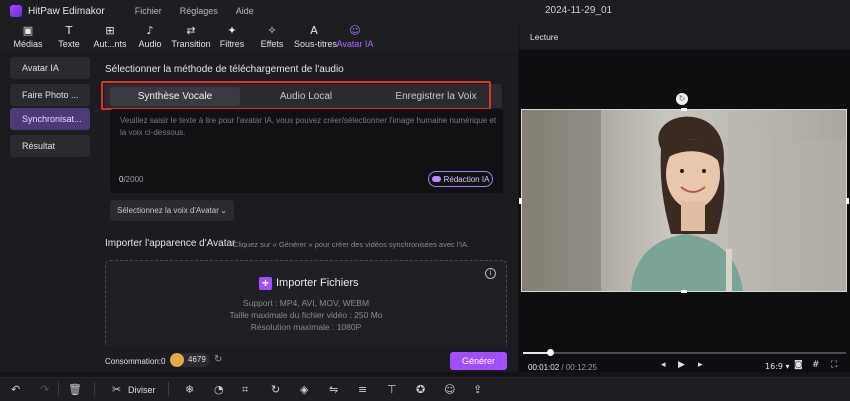 This screenshot has width=850, height=401. I want to click on tool-label: Effets, so click(272, 44).